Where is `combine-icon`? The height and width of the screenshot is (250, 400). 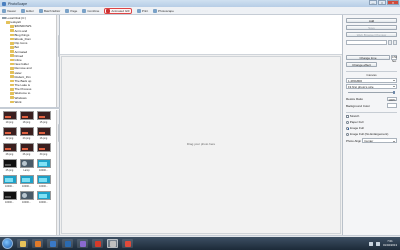 combine-icon is located at coordinates (84, 10).